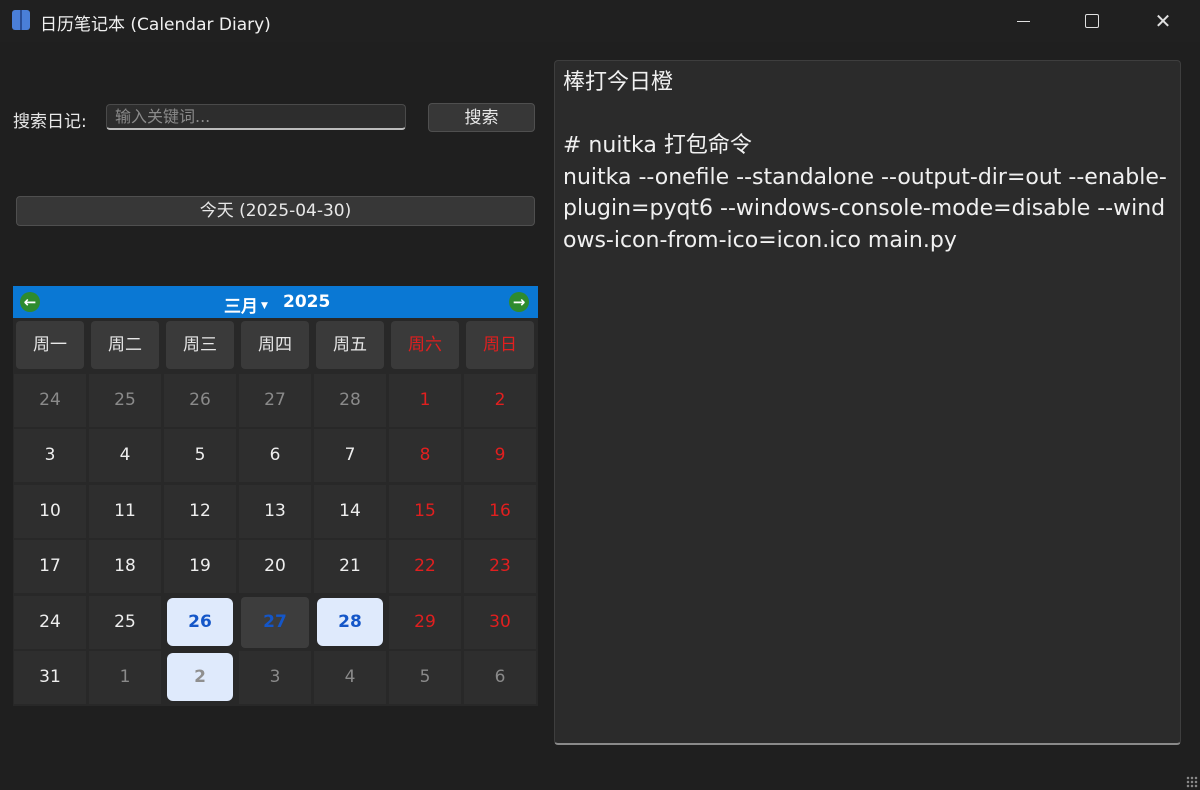 This screenshot has width=1200, height=790. I want to click on search-button: 搜索, so click(481, 117).